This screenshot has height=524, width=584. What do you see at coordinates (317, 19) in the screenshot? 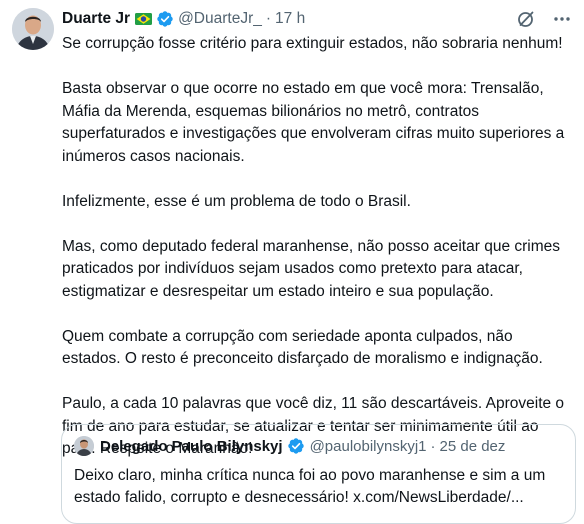
I see `post-header: Duarte Jr @DuarteJr_ · 17 h` at bounding box center [317, 19].